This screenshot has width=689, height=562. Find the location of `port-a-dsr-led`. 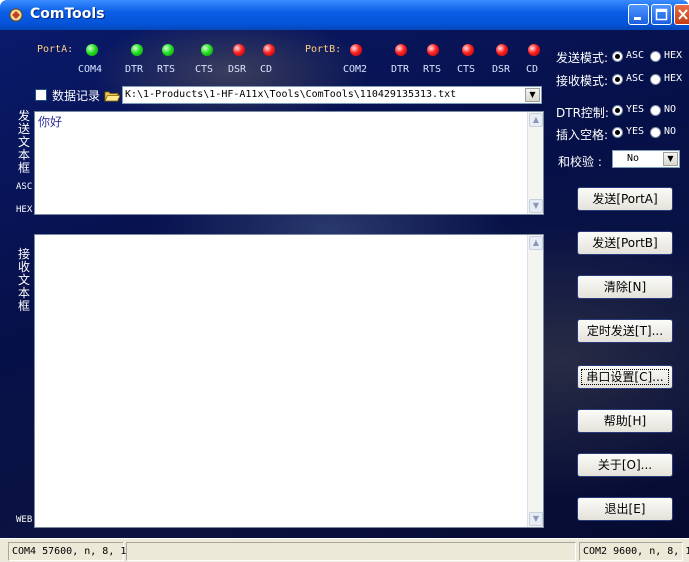

port-a-dsr-led is located at coordinates (239, 50).